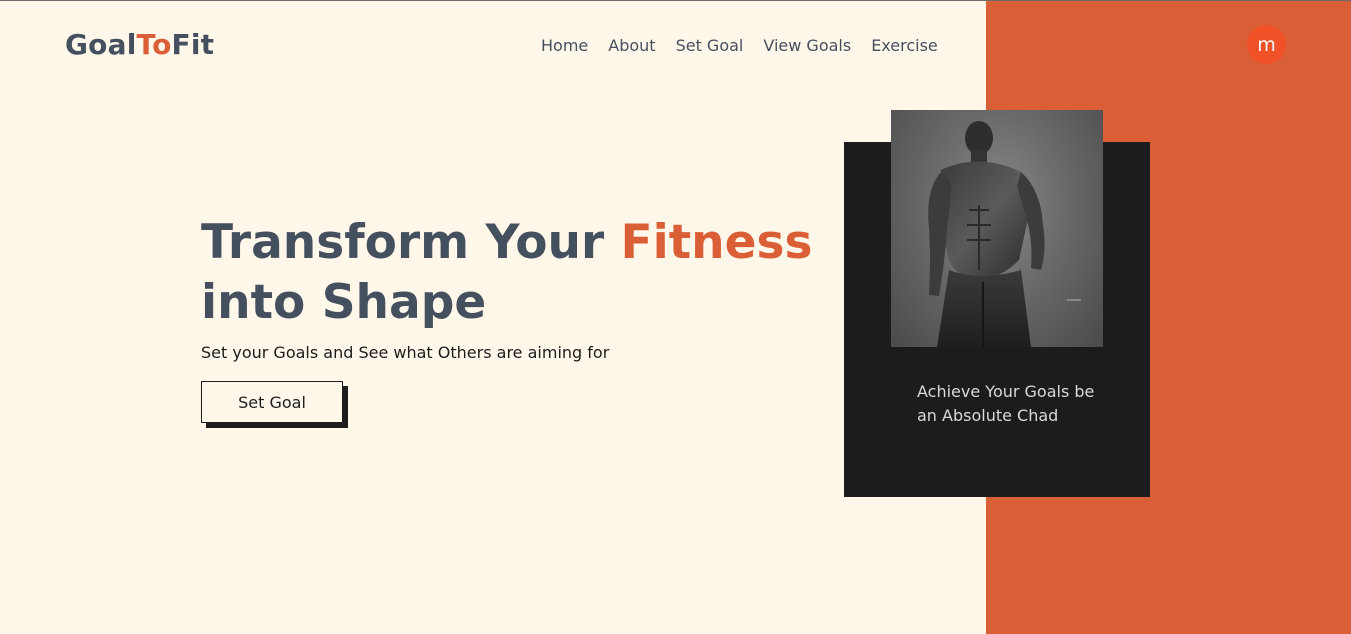 The image size is (1351, 634). What do you see at coordinates (904, 45) in the screenshot?
I see `nav-item-exercise: Exercise` at bounding box center [904, 45].